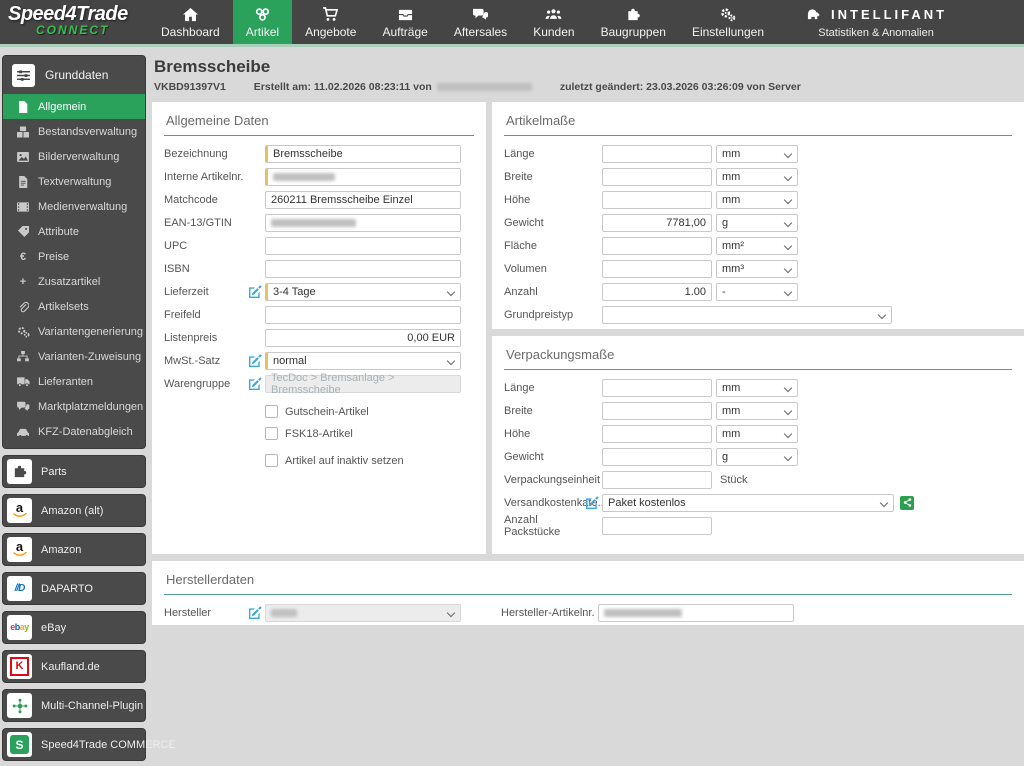  I want to click on field-label: Hersteller-Artikelnr., so click(548, 612).